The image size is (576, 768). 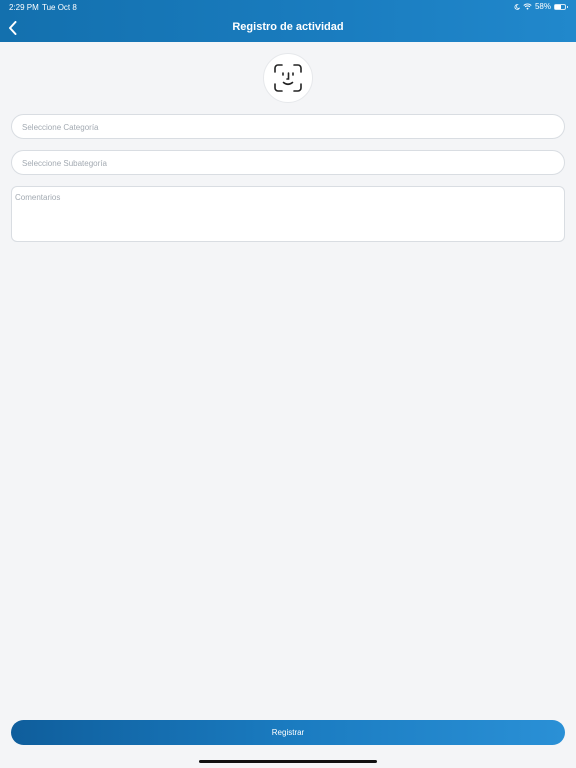 What do you see at coordinates (558, 6) in the screenshot?
I see `battery-fill` at bounding box center [558, 6].